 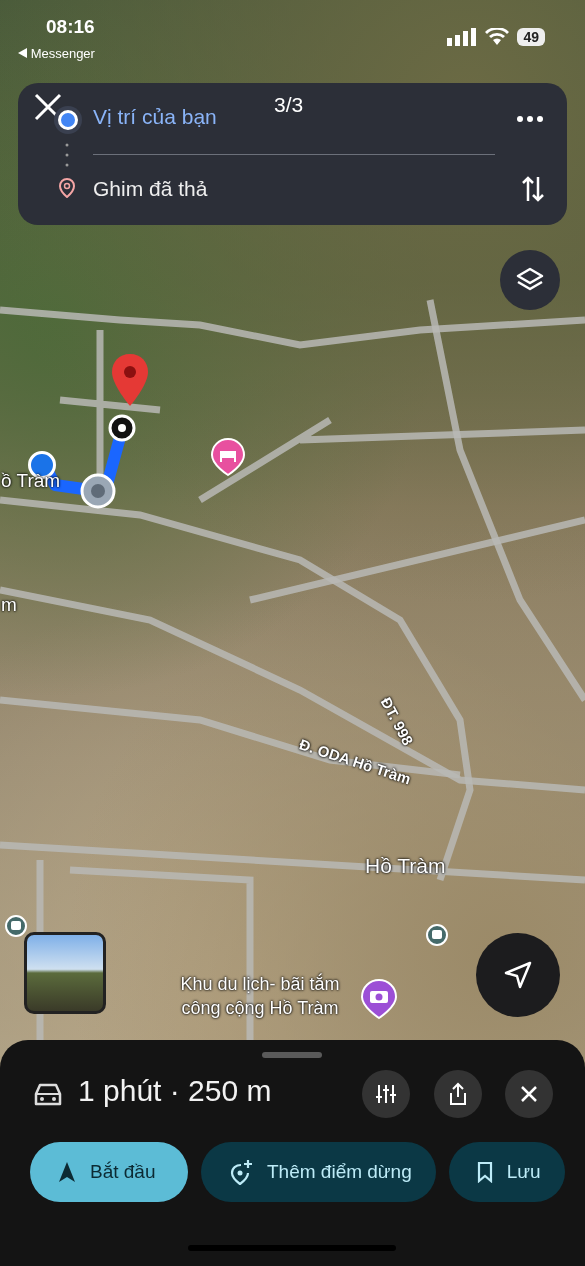 I want to click on close-button, so click(x=529, y=1094).